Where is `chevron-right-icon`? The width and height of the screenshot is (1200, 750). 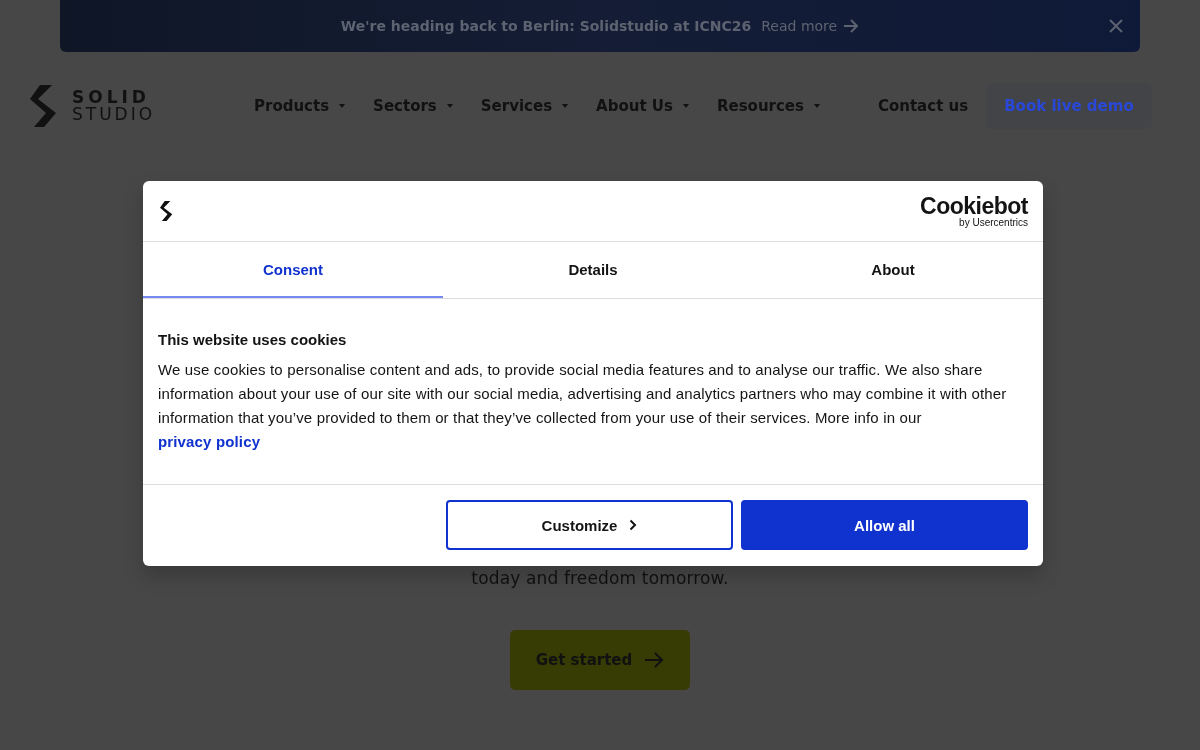
chevron-right-icon is located at coordinates (633, 525).